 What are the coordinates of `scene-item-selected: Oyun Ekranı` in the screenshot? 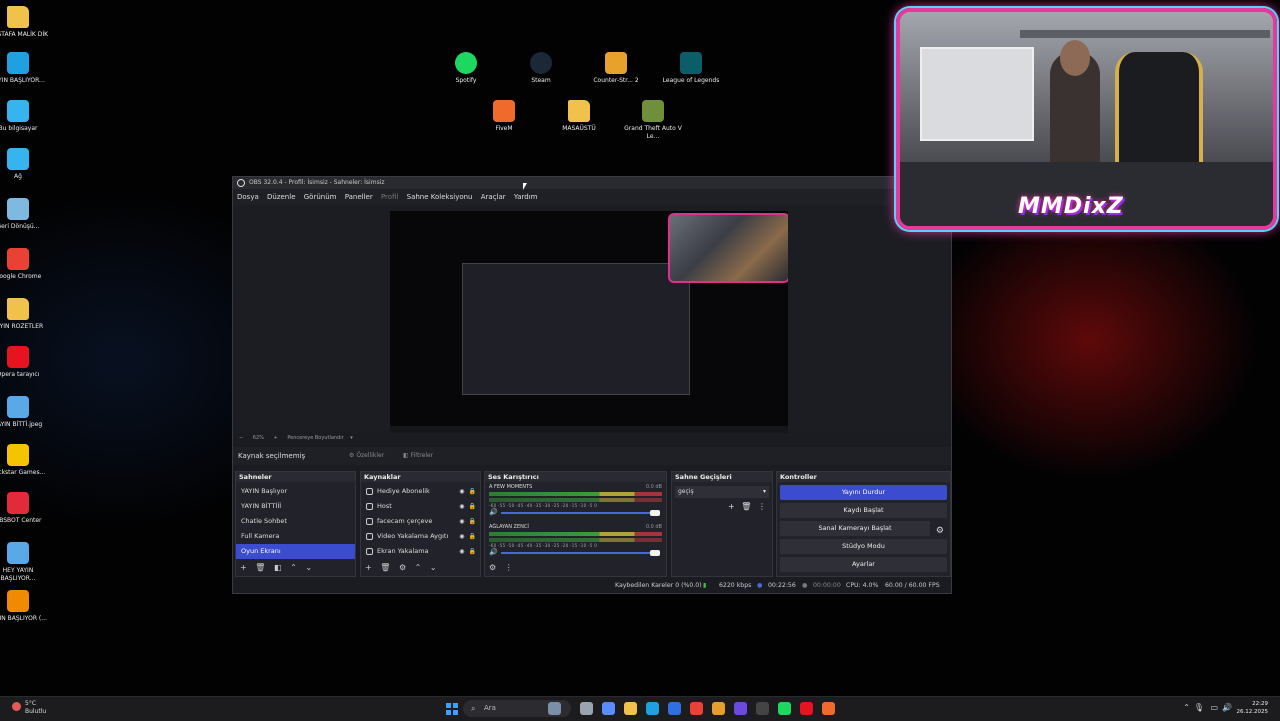 It's located at (295, 551).